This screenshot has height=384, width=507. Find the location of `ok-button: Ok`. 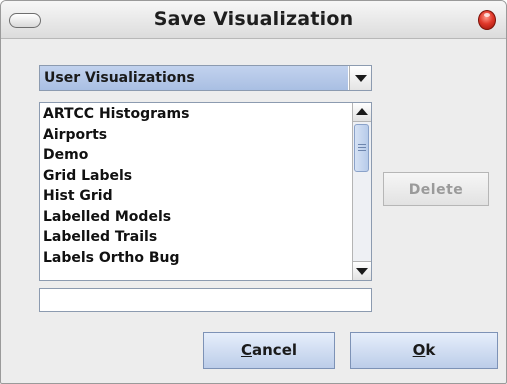

ok-button: Ok is located at coordinates (424, 350).